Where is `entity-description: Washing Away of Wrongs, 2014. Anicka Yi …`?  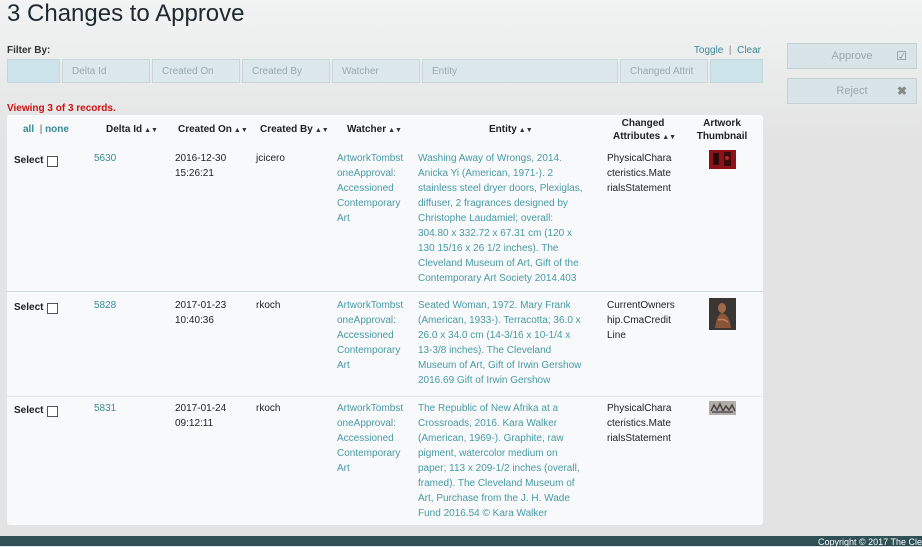
entity-description: Washing Away of Wrongs, 2014. Anicka Yi … is located at coordinates (507, 218).